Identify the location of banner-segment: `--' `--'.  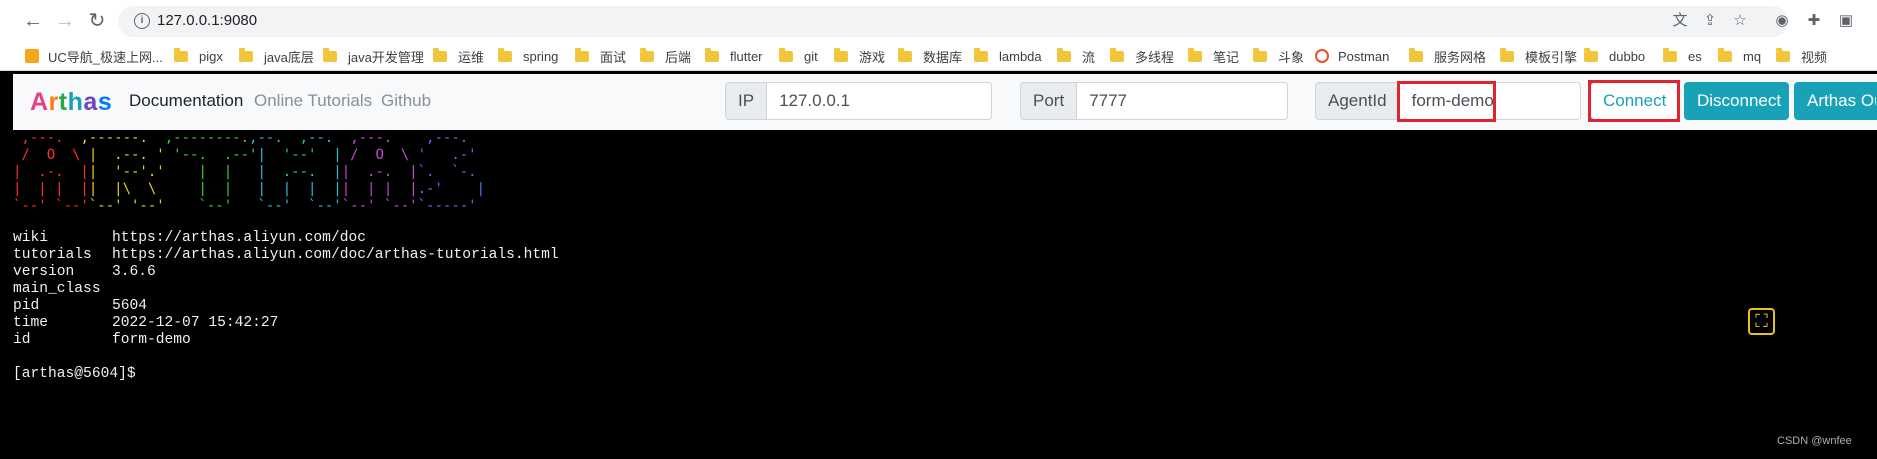
(299, 206).